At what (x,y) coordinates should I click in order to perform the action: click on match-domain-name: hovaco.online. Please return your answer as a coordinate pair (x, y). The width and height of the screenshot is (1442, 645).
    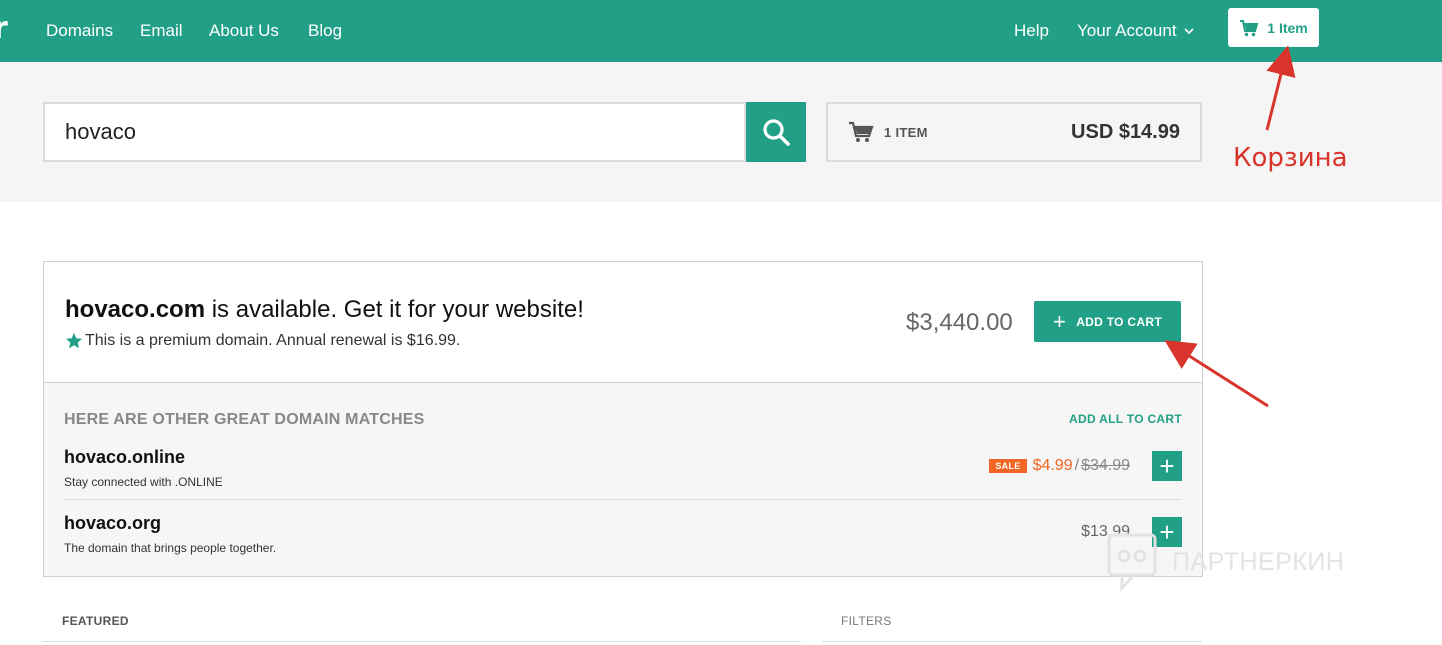
    Looking at the image, I should click on (125, 457).